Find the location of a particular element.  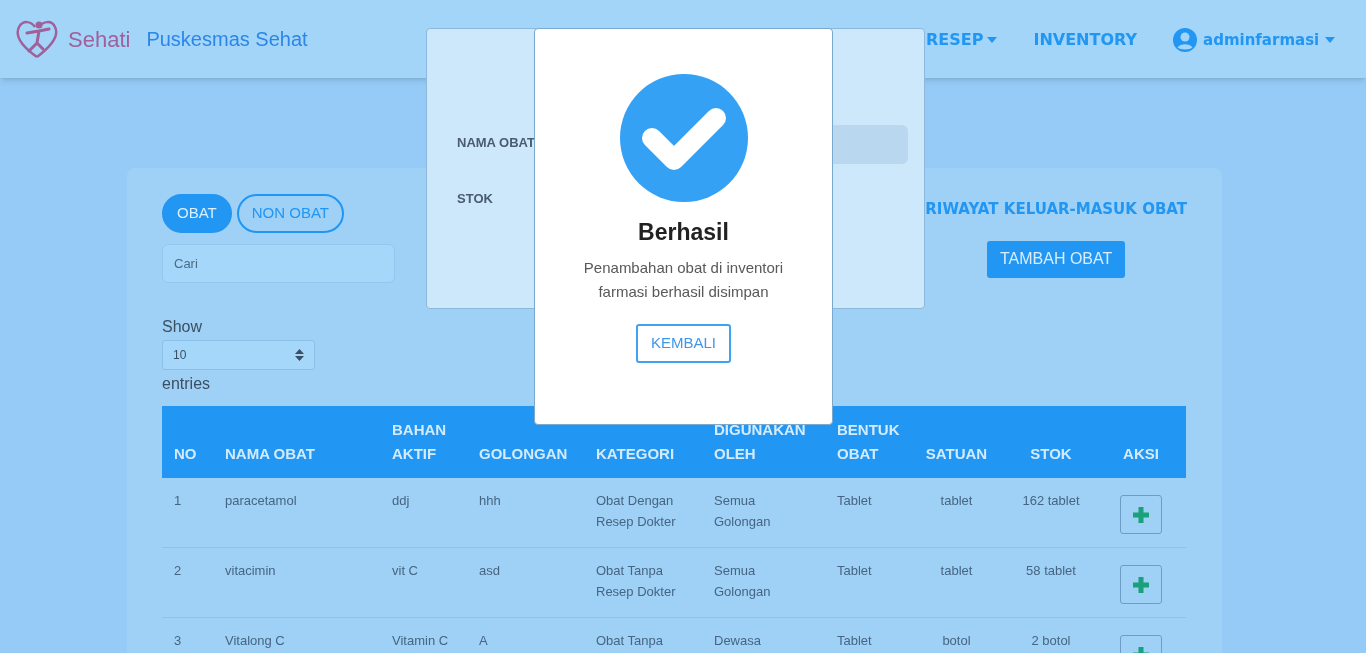

field-label: NAMA OBAT is located at coordinates (496, 143).